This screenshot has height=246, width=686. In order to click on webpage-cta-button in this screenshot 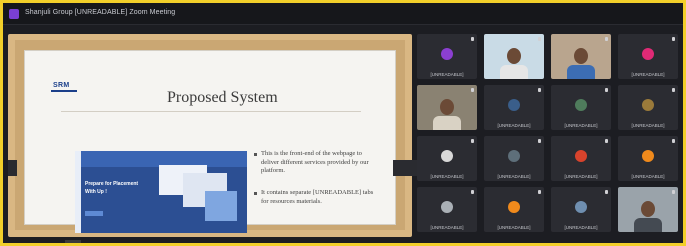, I will do `click(94, 213)`.